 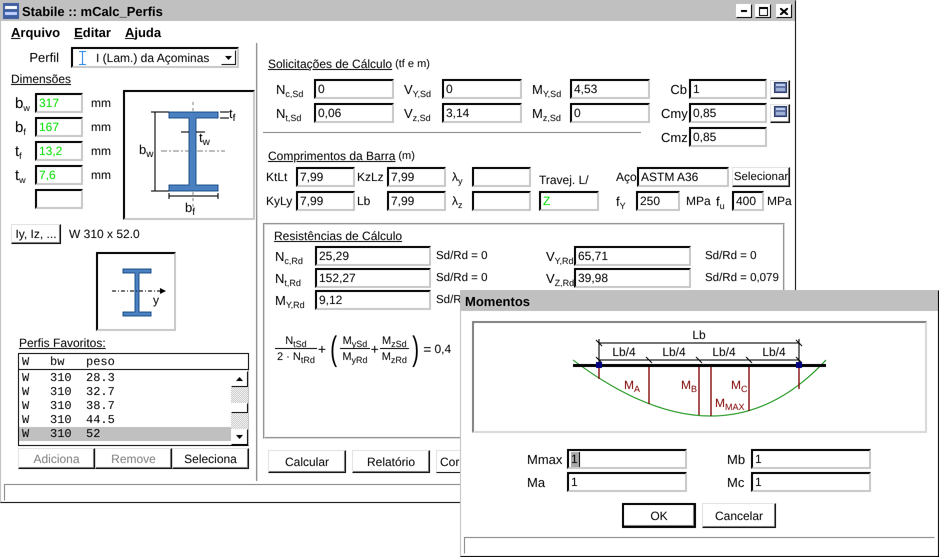 What do you see at coordinates (93, 11) in the screenshot?
I see `window-title: Stabile :: mCalc_Perfis` at bounding box center [93, 11].